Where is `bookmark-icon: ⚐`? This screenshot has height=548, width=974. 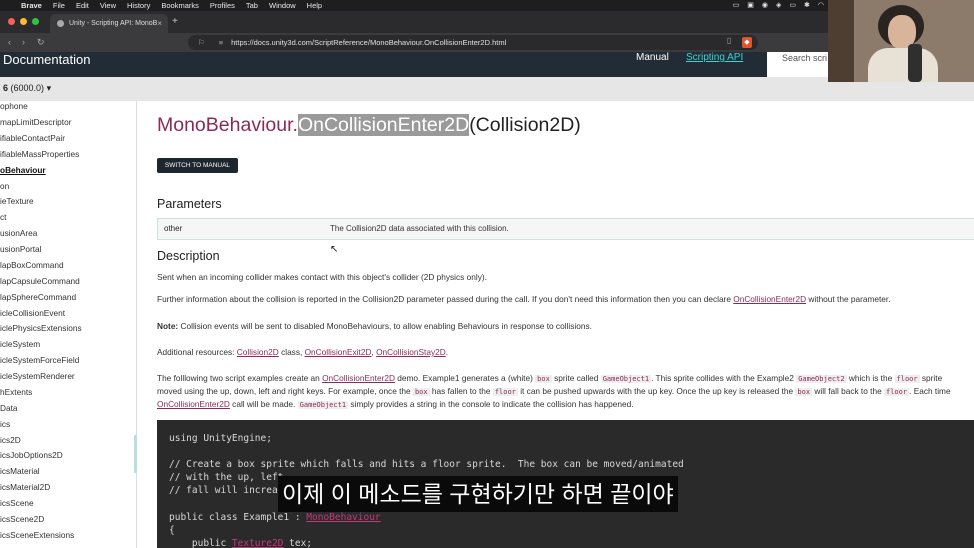 bookmark-icon: ⚐ is located at coordinates (201, 42).